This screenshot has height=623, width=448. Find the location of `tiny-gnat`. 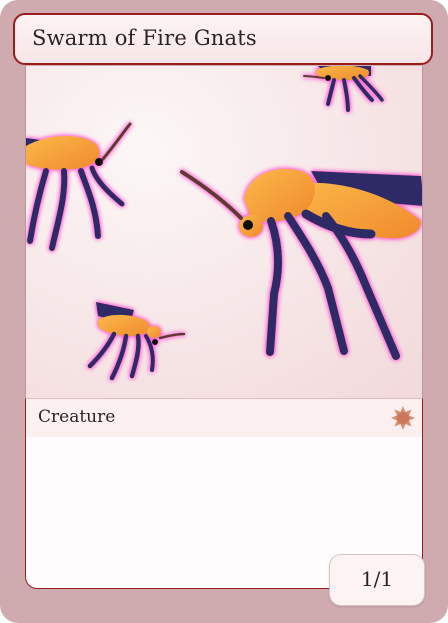

tiny-gnat is located at coordinates (343, 89).